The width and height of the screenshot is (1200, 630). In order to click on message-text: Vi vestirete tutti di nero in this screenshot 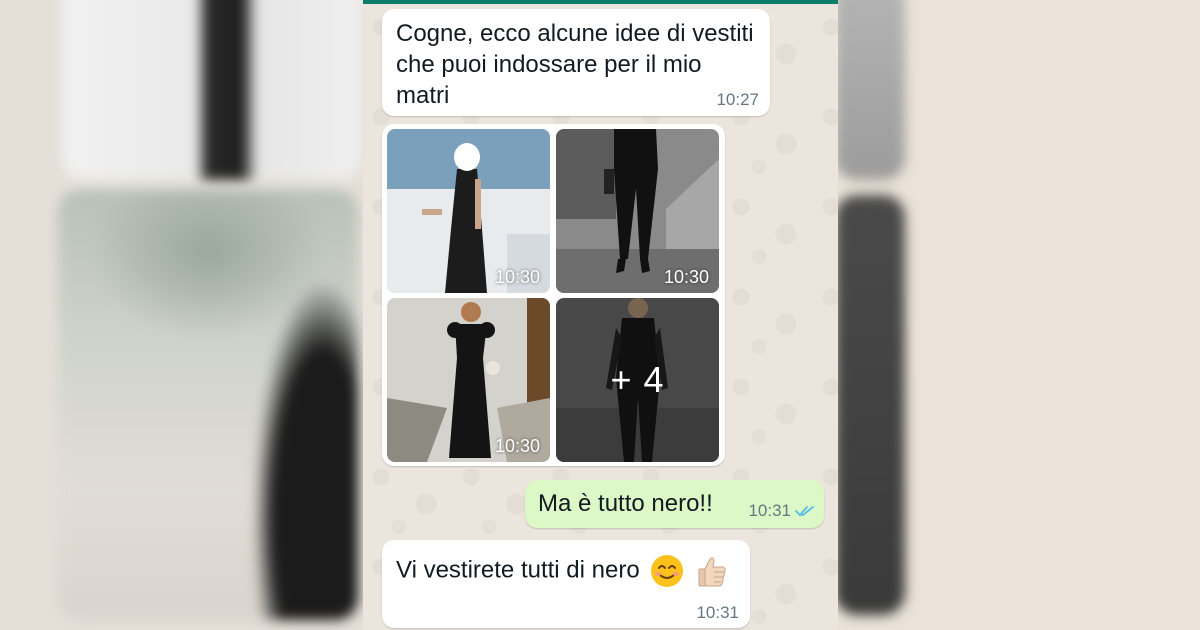, I will do `click(518, 570)`.